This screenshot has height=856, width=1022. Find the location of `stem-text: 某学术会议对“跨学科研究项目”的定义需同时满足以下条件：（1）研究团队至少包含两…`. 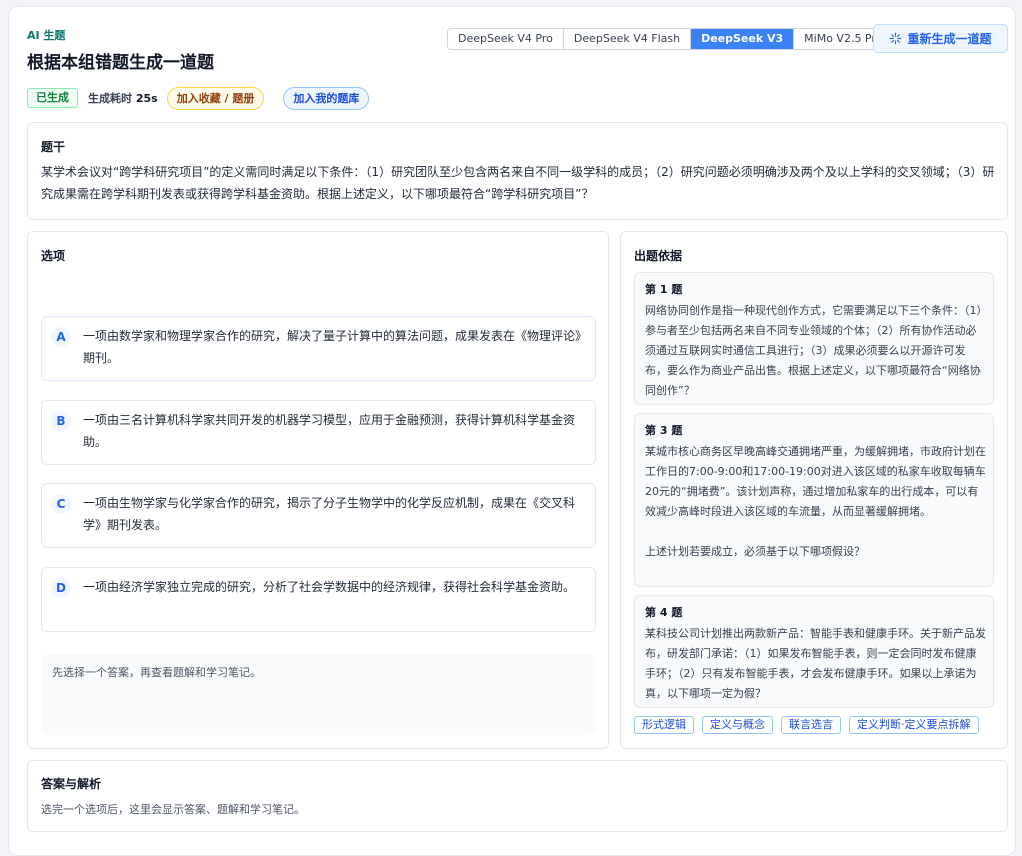

stem-text: 某学术会议对“跨学科研究项目”的定义需同时满足以下条件：（1）研究团队至少包含两… is located at coordinates (518, 183).